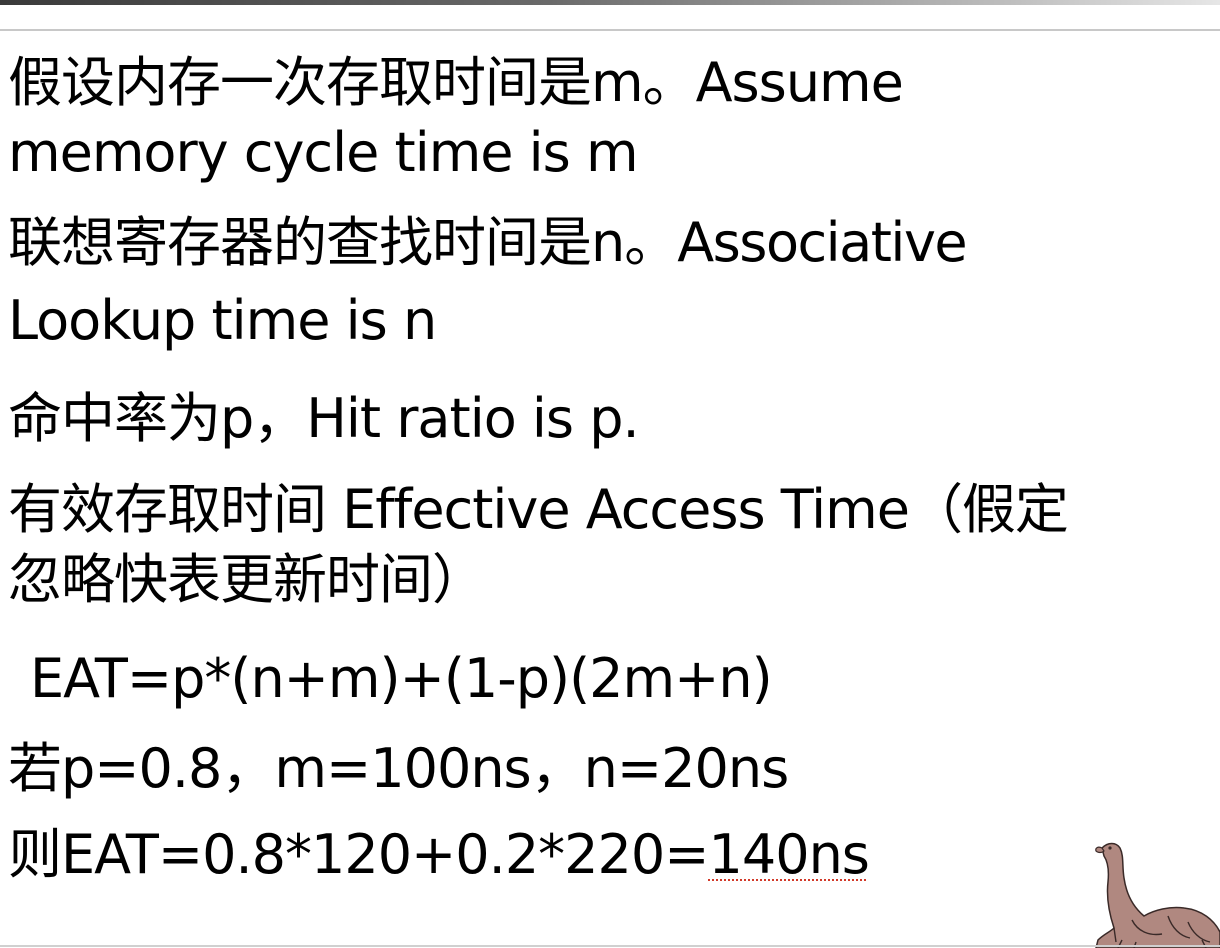 The image size is (1220, 948). Describe the element at coordinates (988, 509) in the screenshot. I see `effective-access-note-start: （假定` at that location.